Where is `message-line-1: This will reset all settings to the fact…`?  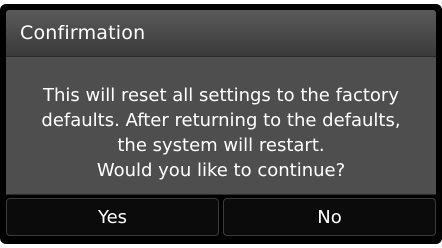 message-line-1: This will reset all settings to the fact… is located at coordinates (221, 95).